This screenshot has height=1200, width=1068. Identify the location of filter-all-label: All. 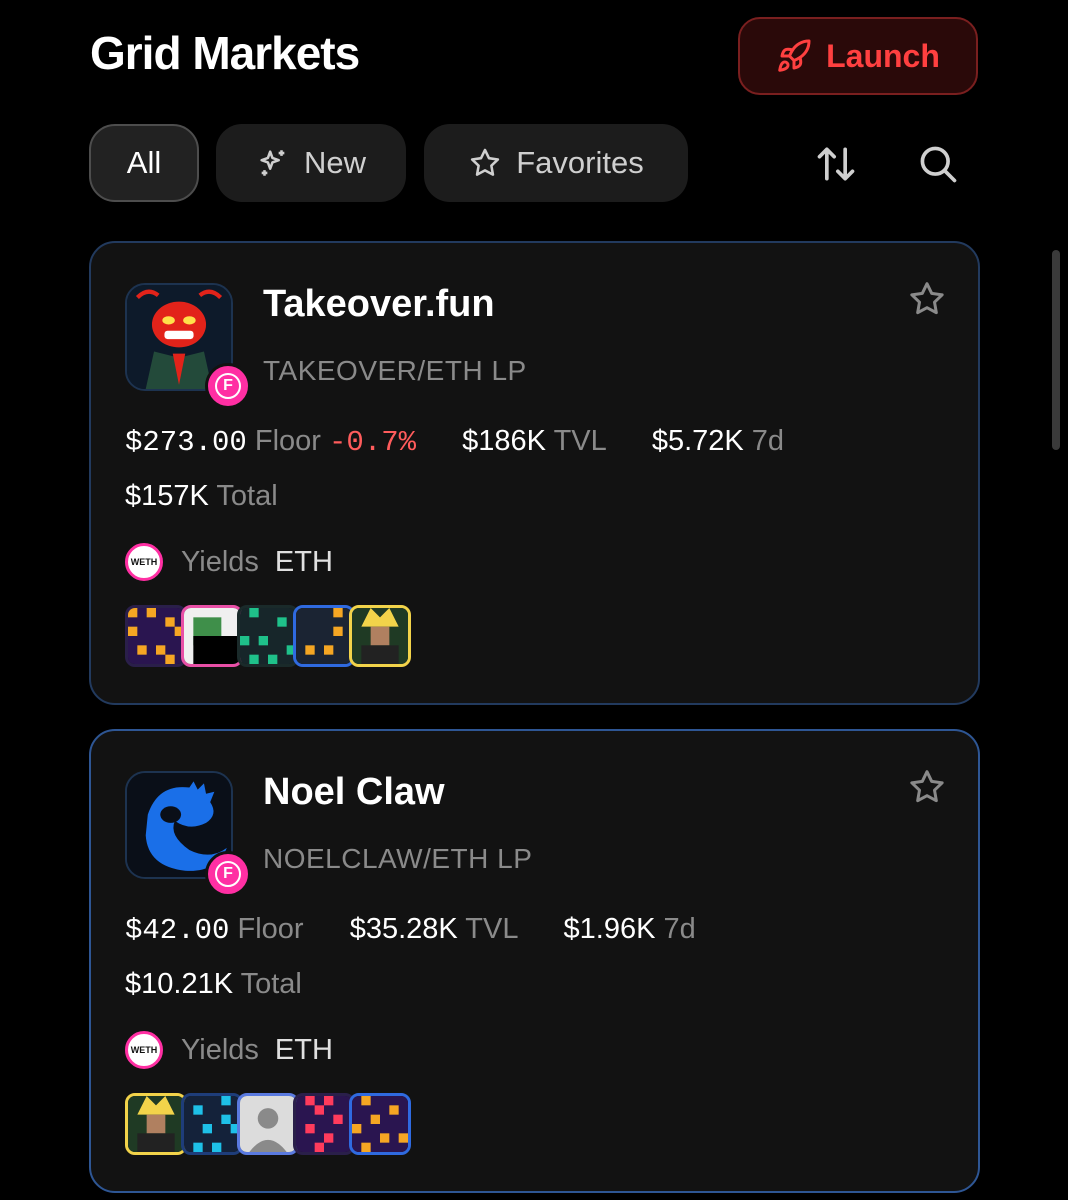
(144, 162).